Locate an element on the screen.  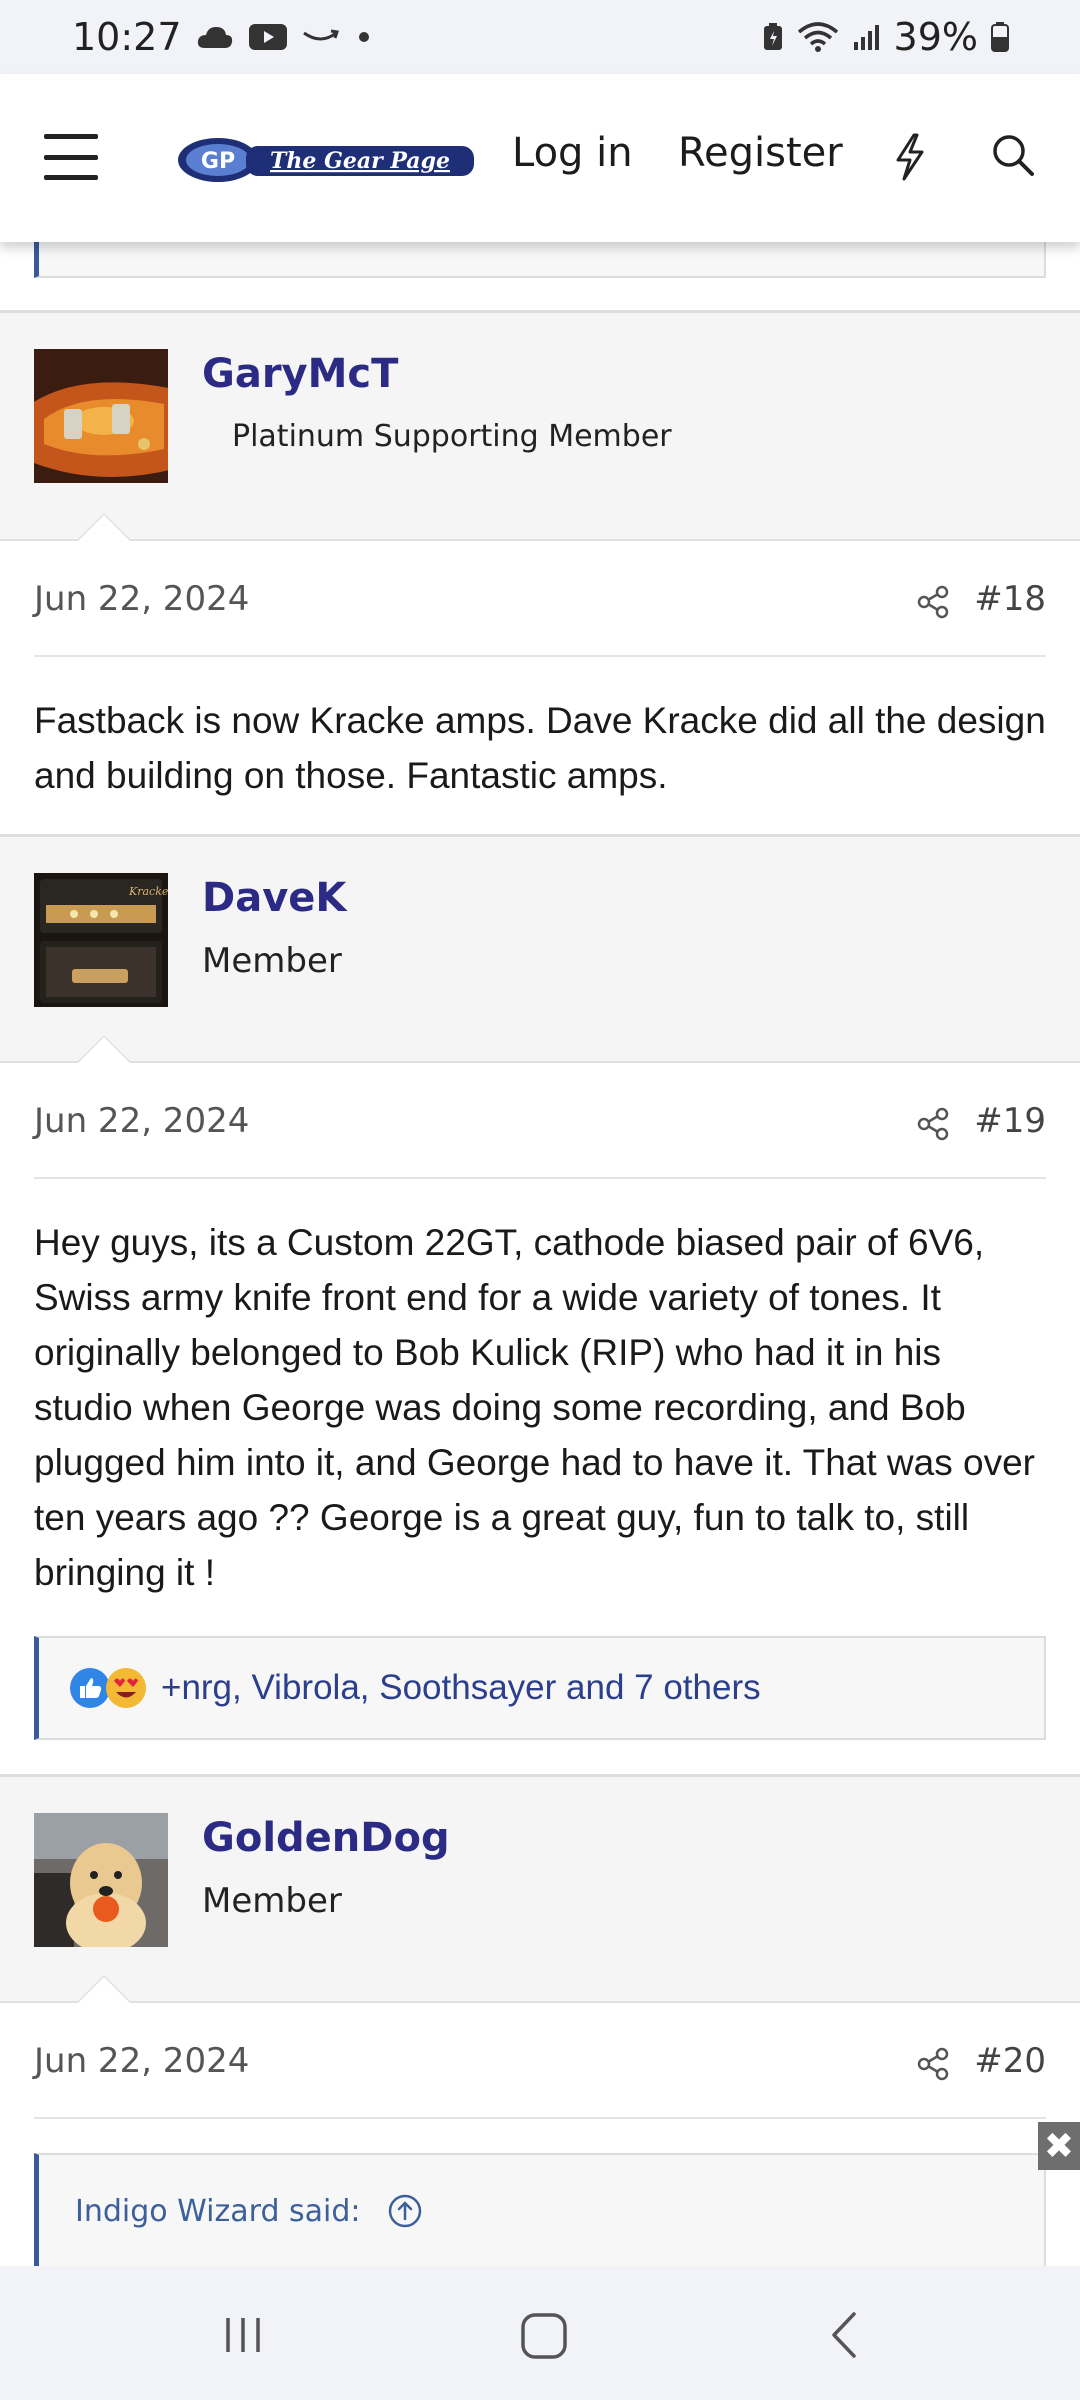
bolt-icon is located at coordinates (910, 157).